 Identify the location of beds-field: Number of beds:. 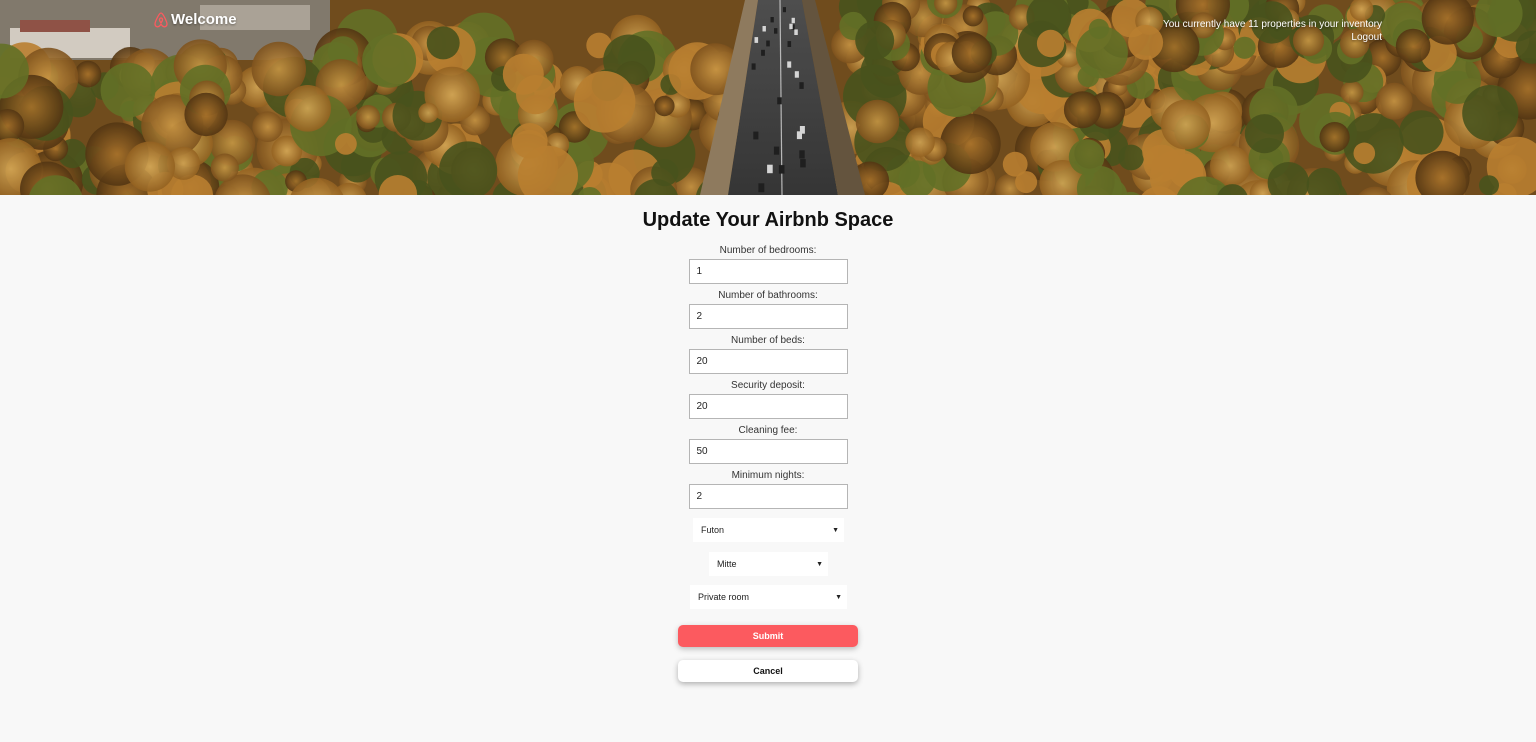
(768, 357).